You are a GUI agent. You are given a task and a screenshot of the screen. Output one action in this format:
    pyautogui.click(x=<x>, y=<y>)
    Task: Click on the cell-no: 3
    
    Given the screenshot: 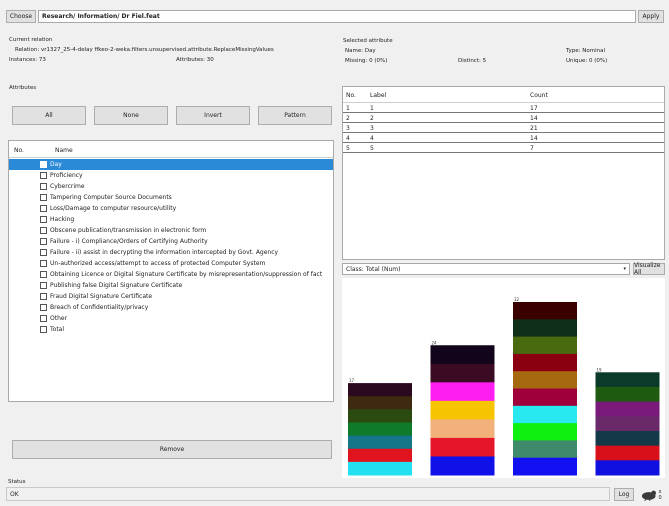 What is the action you would take?
    pyautogui.click(x=348, y=128)
    